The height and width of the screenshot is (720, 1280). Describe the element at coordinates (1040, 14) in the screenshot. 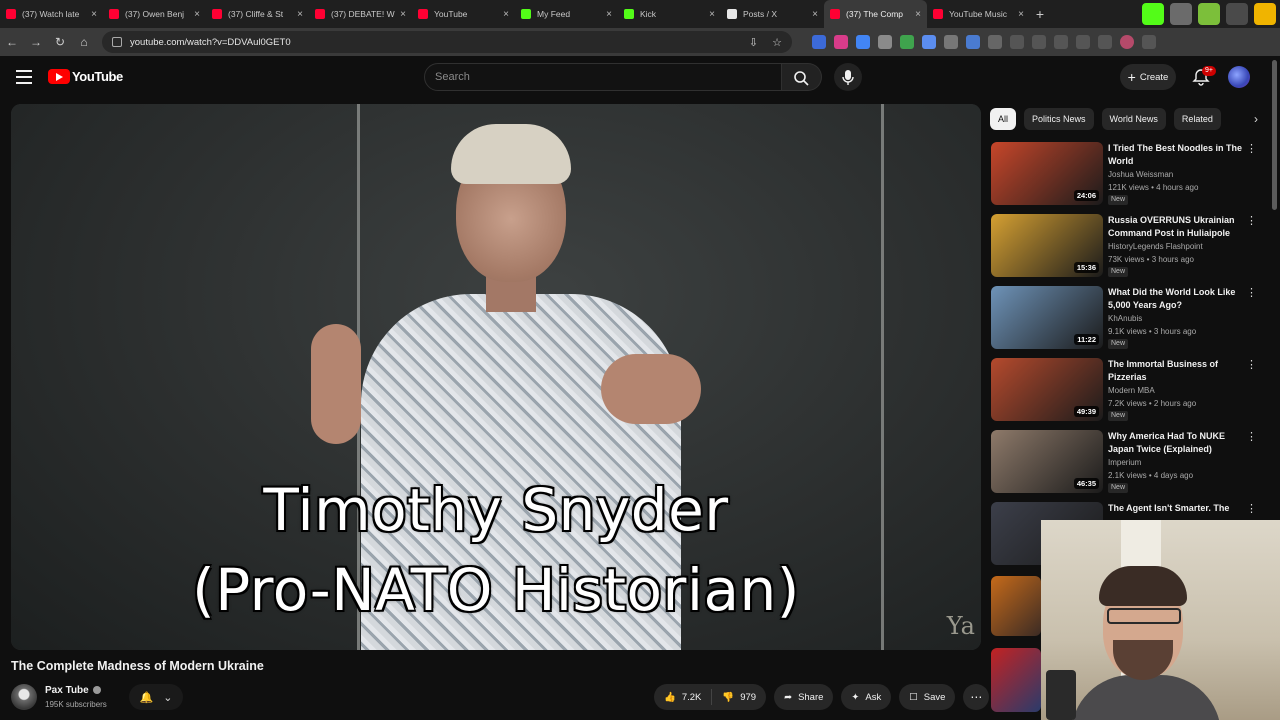

I see `new-tab-button: +` at that location.